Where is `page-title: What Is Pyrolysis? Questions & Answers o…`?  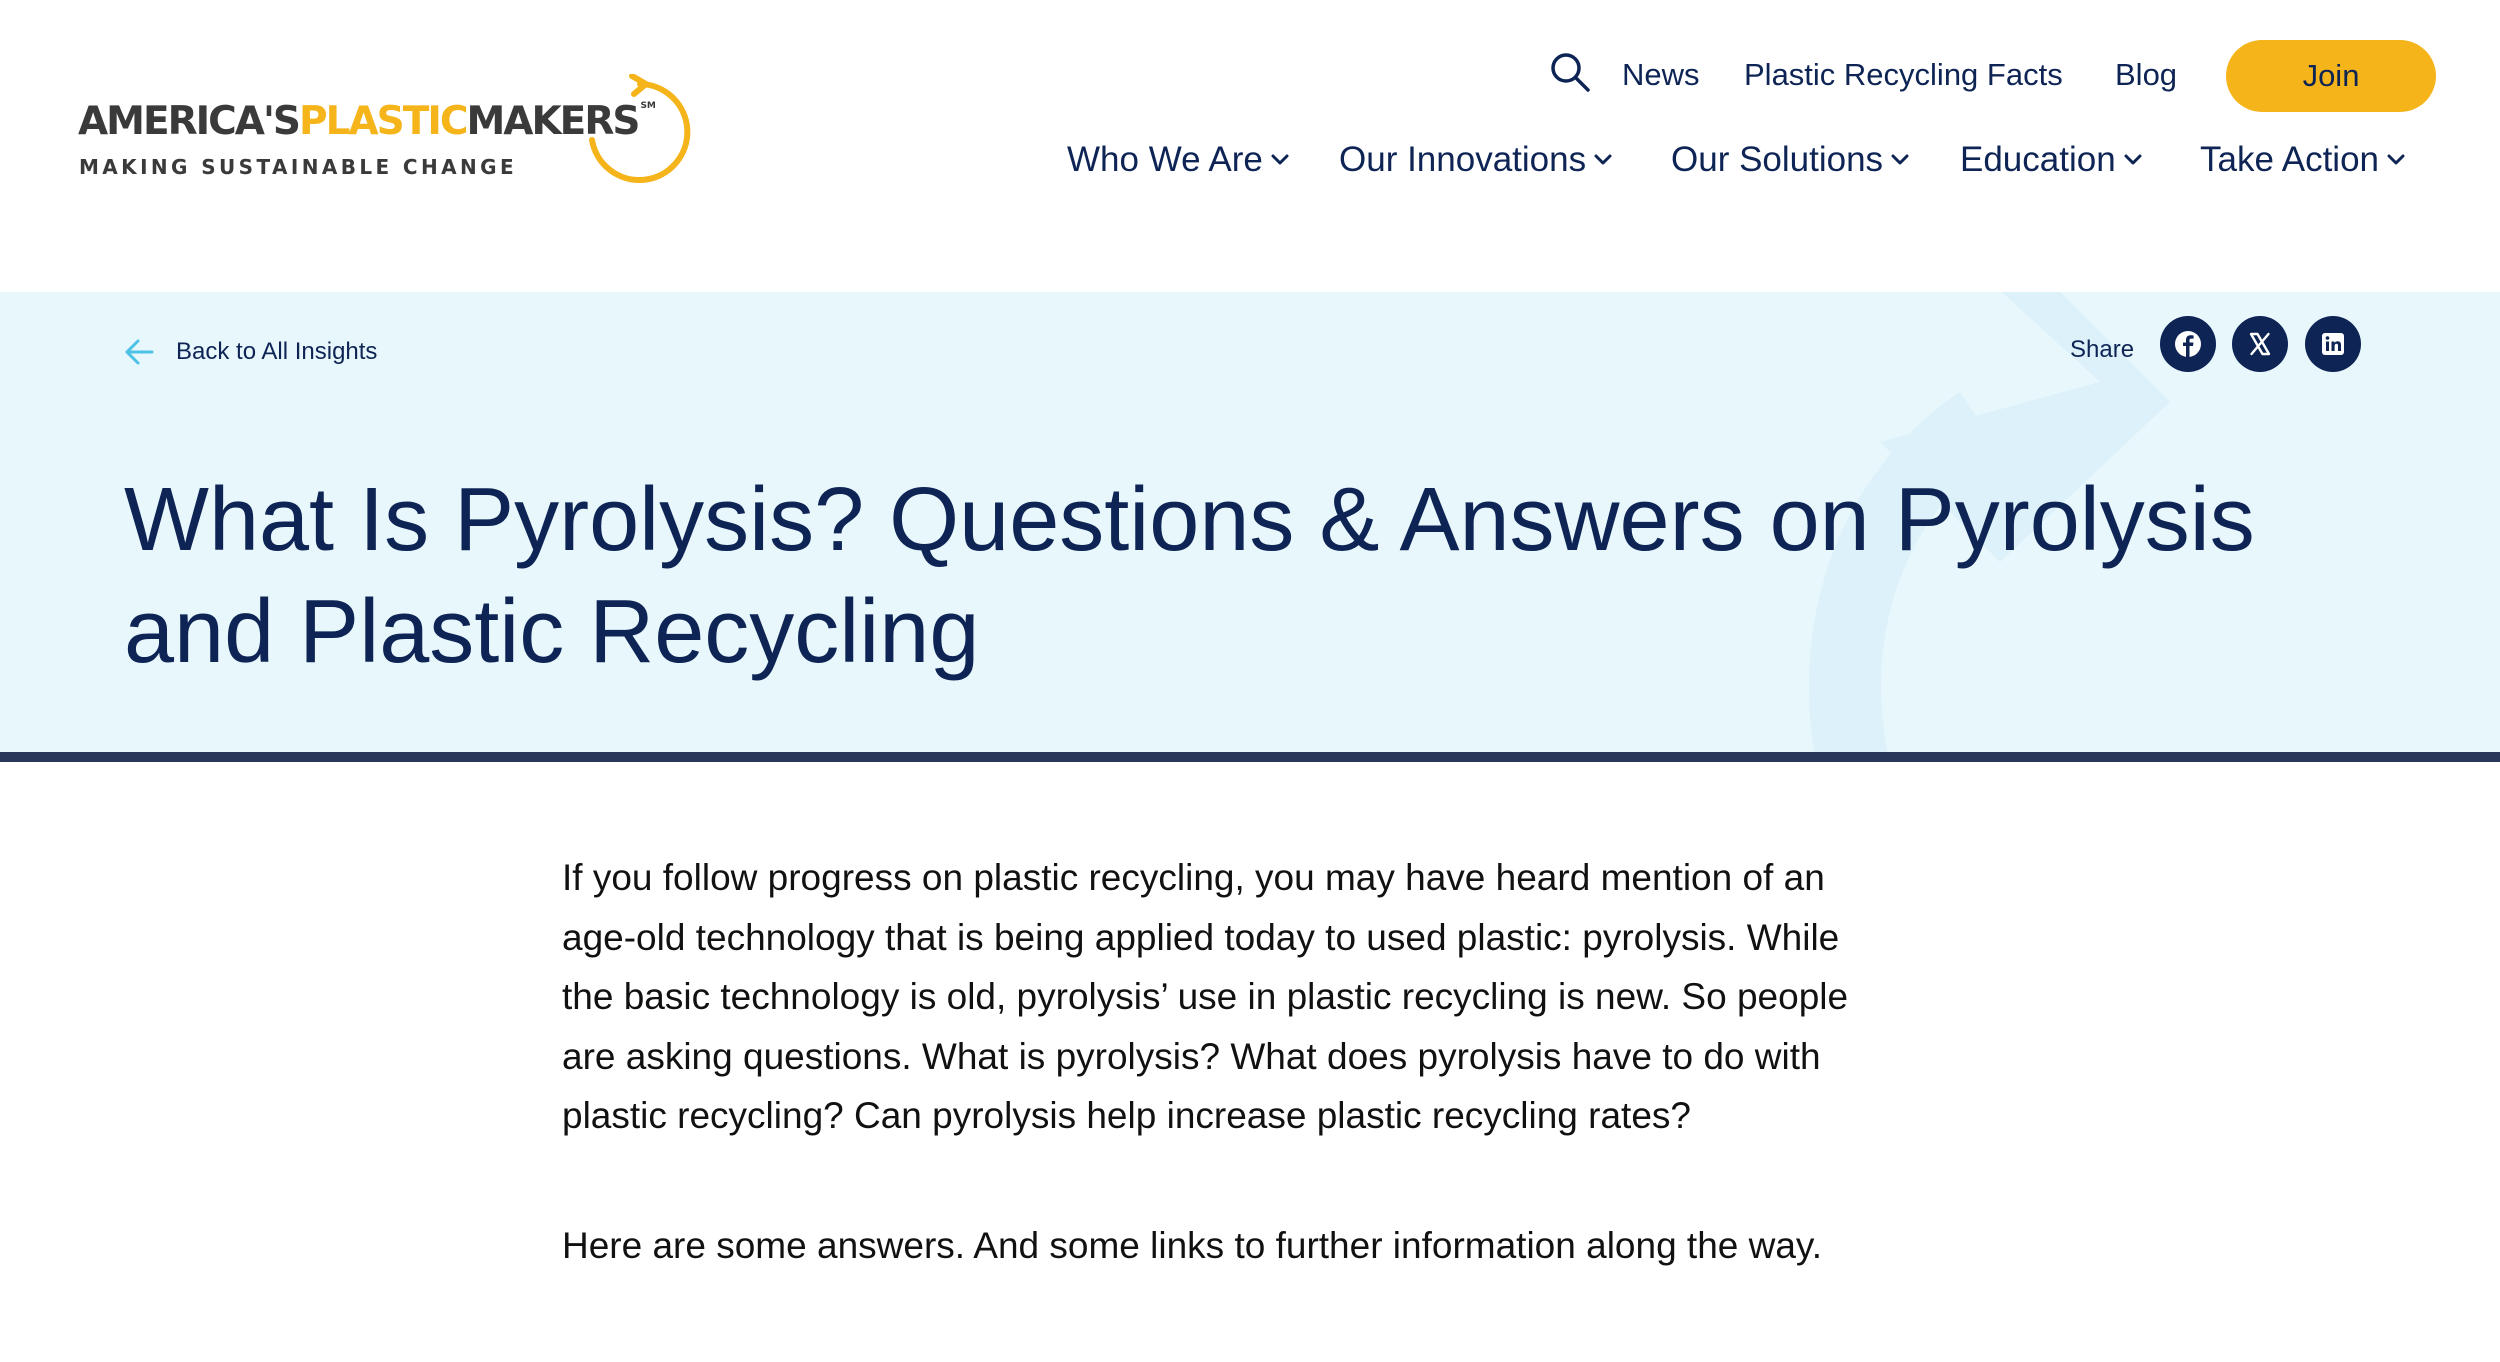 page-title: What Is Pyrolysis? Questions & Answers o… is located at coordinates (1189, 576).